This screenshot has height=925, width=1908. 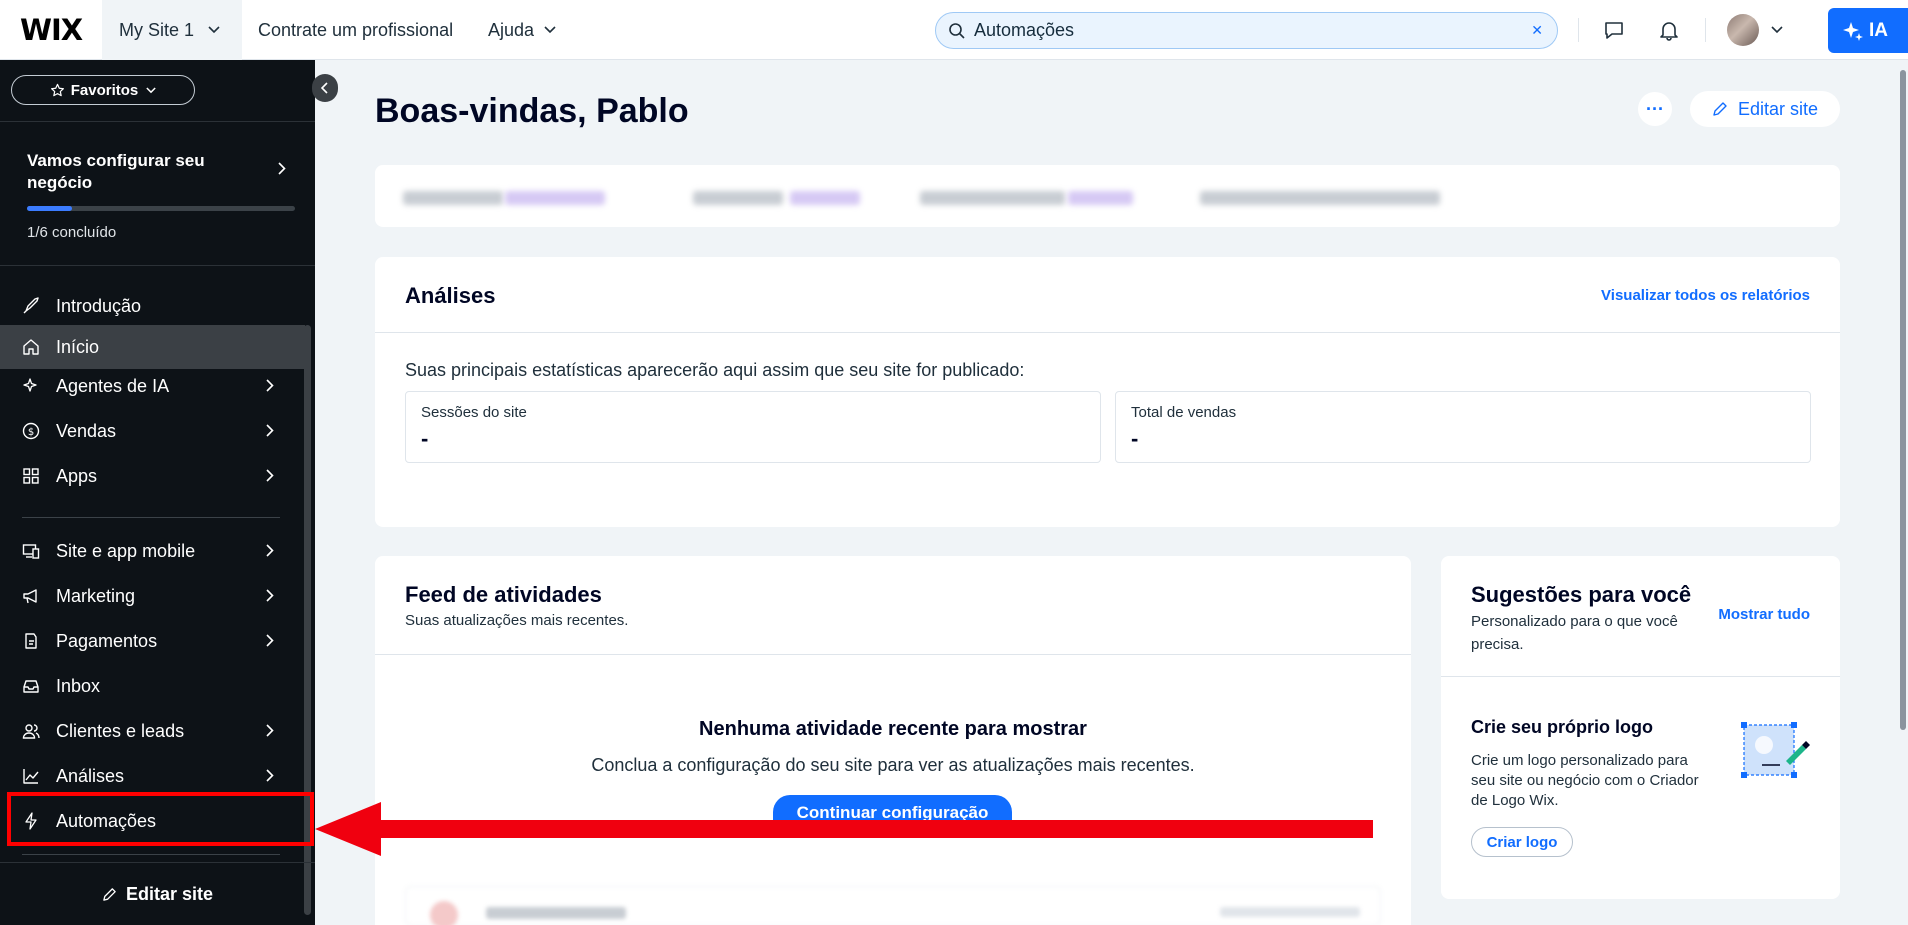 I want to click on sidebar-item-label: Vendas, so click(x=86, y=430).